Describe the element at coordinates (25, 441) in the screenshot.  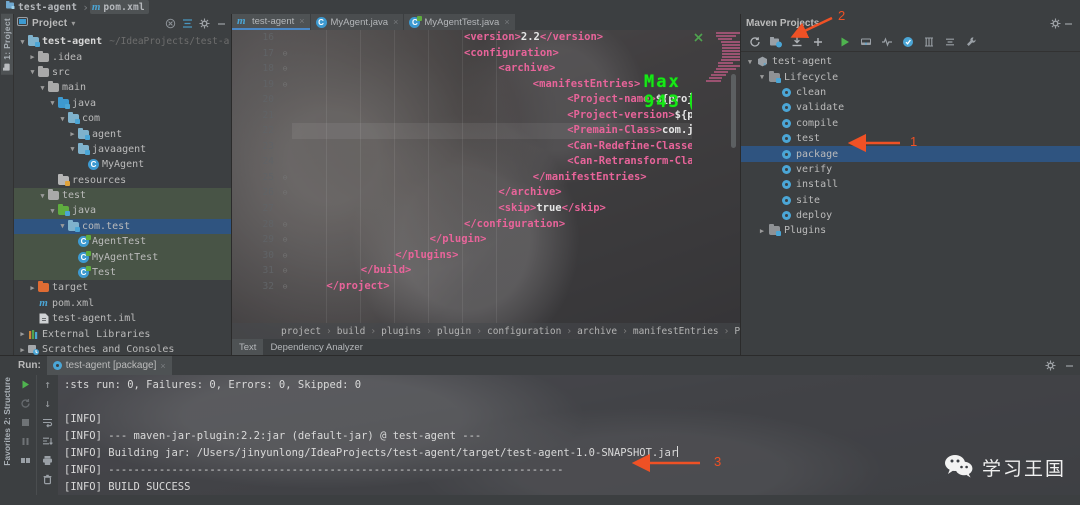
I see `pause-icon` at that location.